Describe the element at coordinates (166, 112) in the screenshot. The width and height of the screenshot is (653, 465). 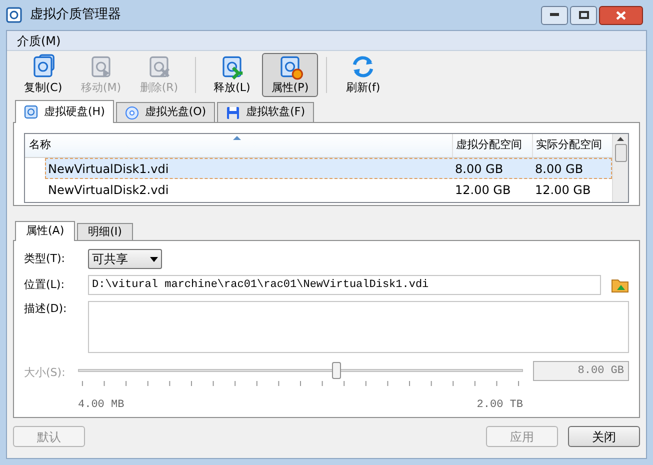
I see `tab: 虚拟光盘(O)` at that location.